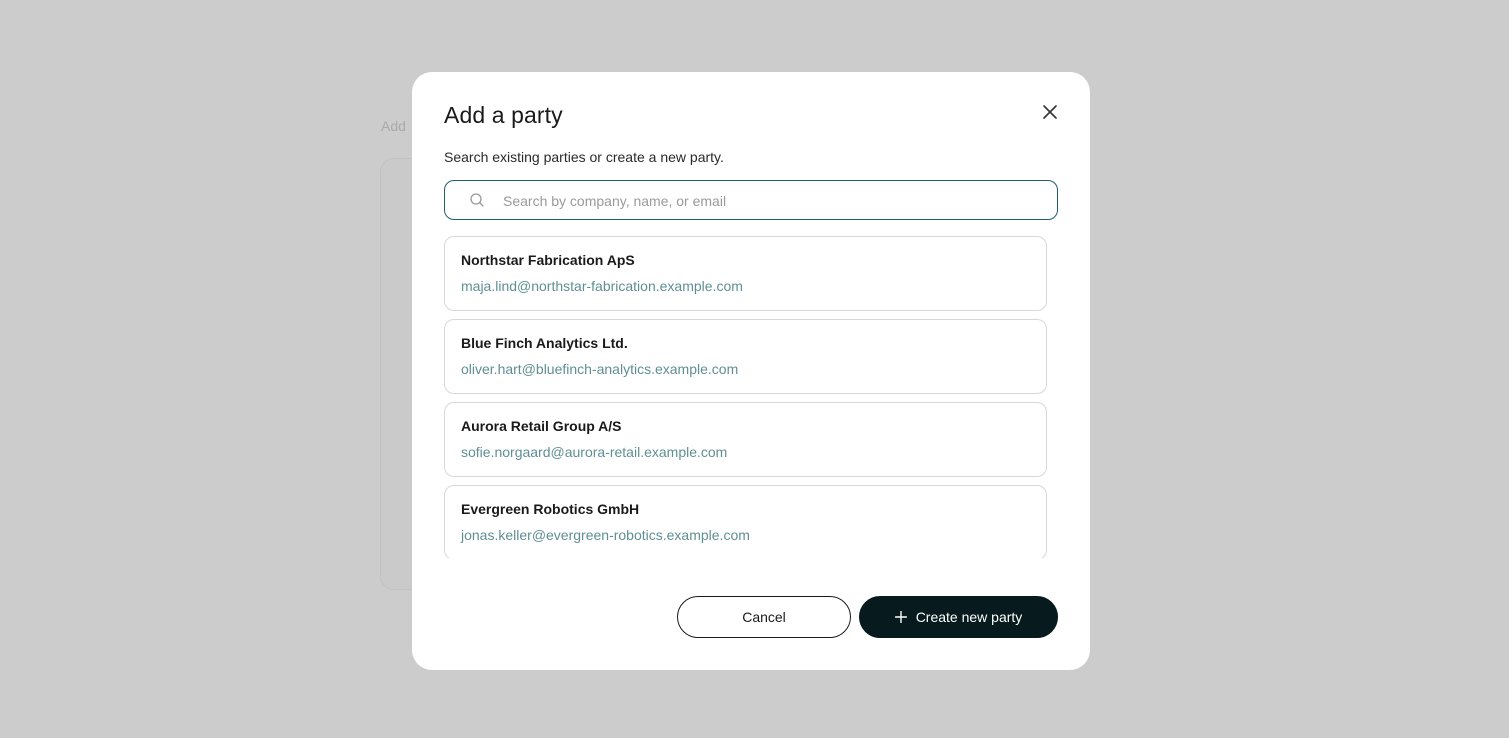 This screenshot has width=1509, height=738. I want to click on search-field, so click(751, 200).